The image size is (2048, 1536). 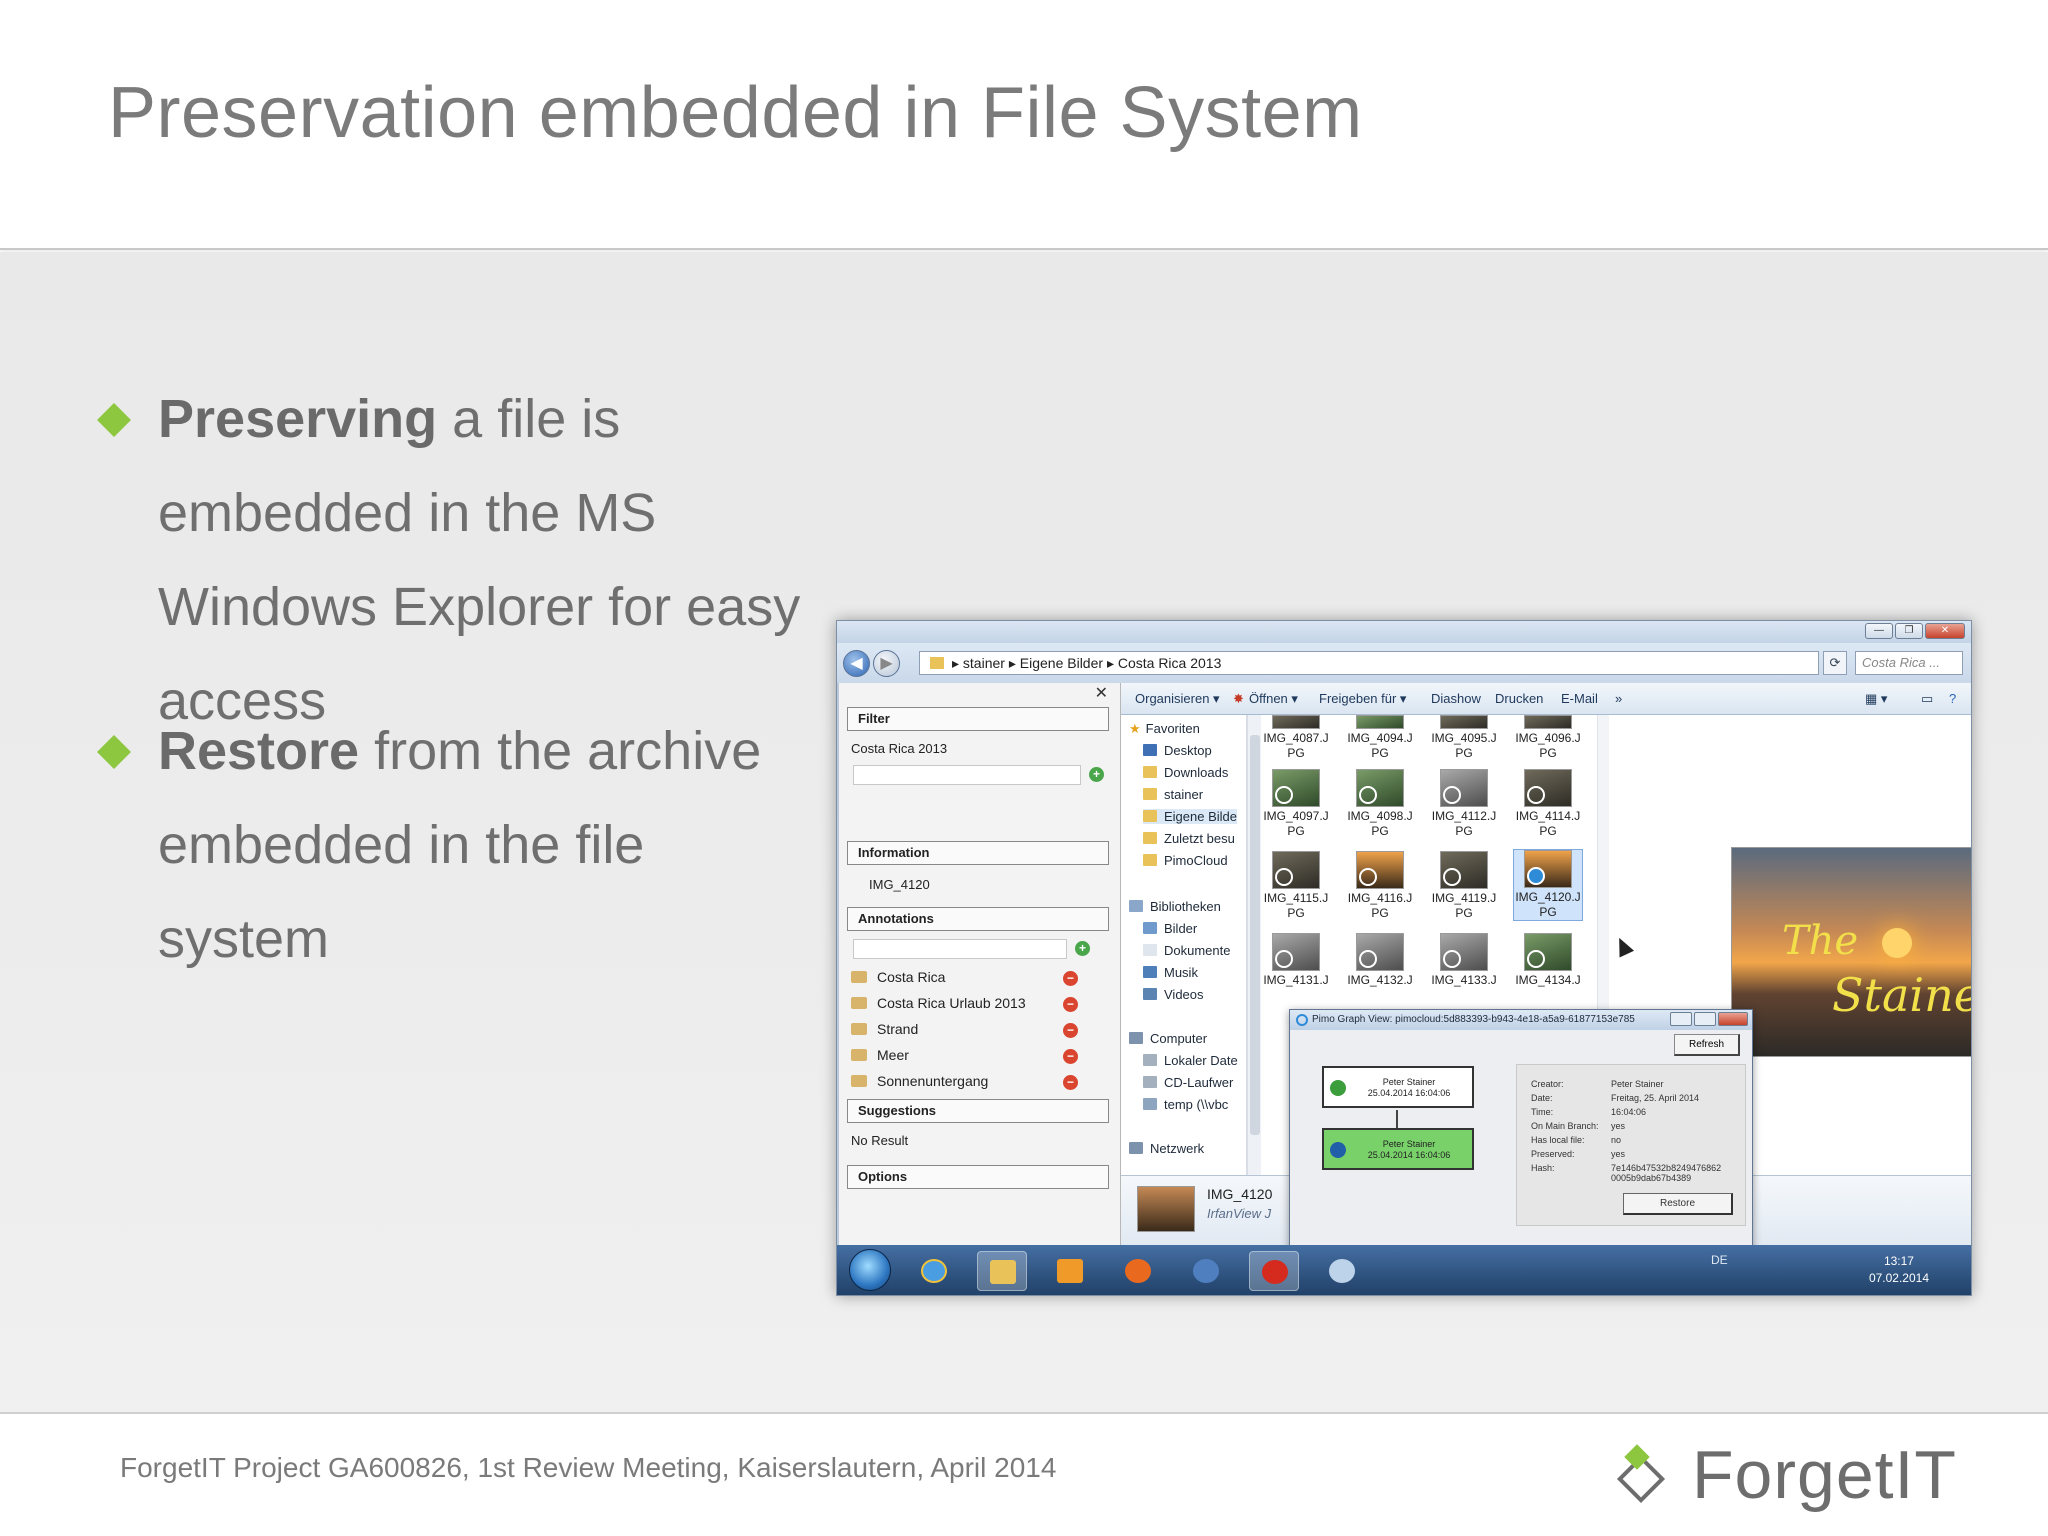 What do you see at coordinates (1899, 1270) in the screenshot?
I see `clock: 13:17 07.02.2014` at bounding box center [1899, 1270].